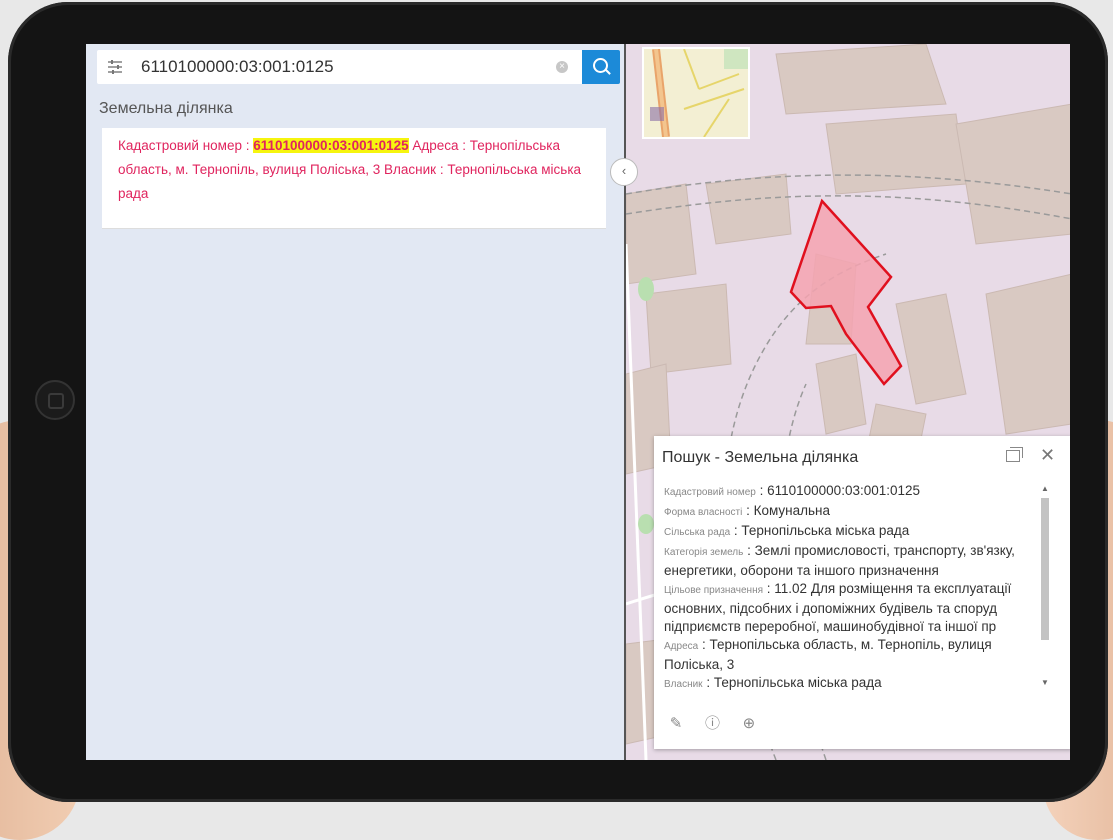 The height and width of the screenshot is (840, 1113). I want to click on popup-actions: ✎ ⓘ ⊕, so click(718, 723).